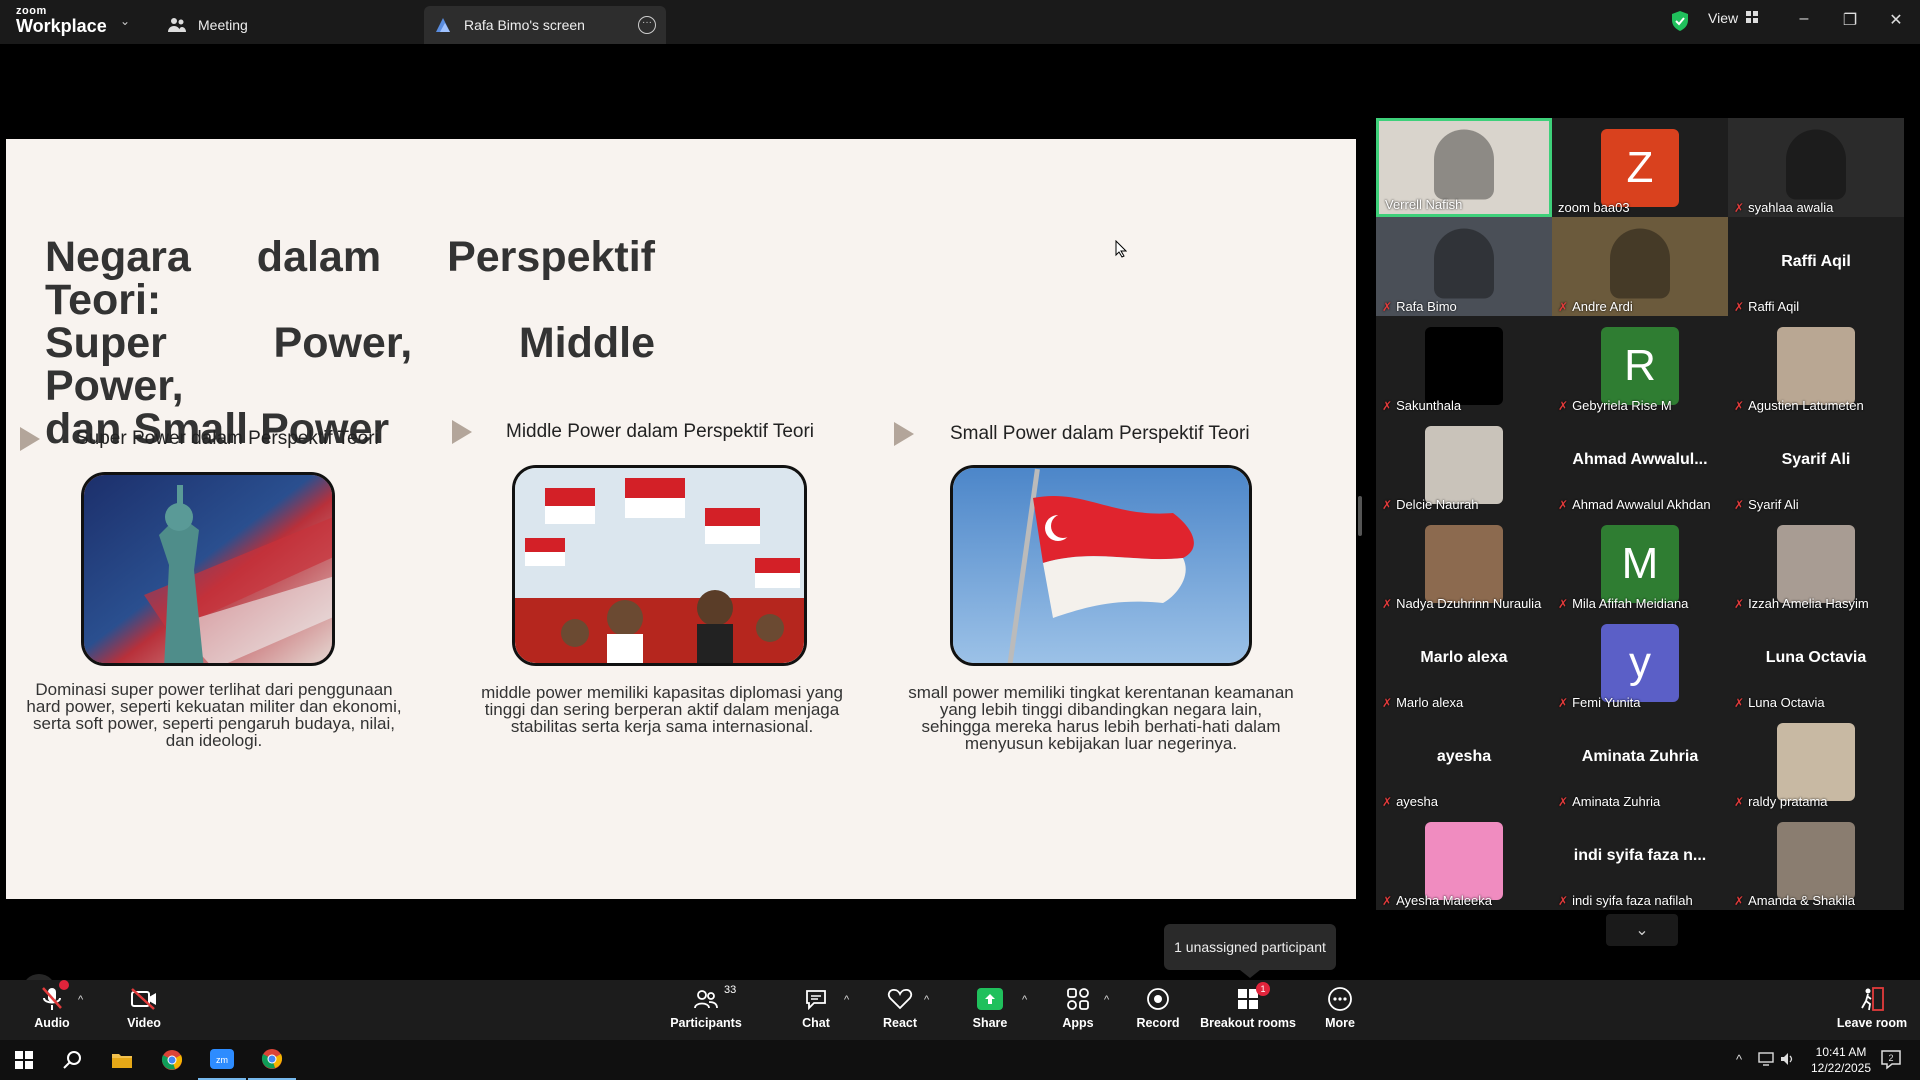  What do you see at coordinates (1599, 702) in the screenshot?
I see `participant-name-label: ✗ Femi Yunita` at bounding box center [1599, 702].